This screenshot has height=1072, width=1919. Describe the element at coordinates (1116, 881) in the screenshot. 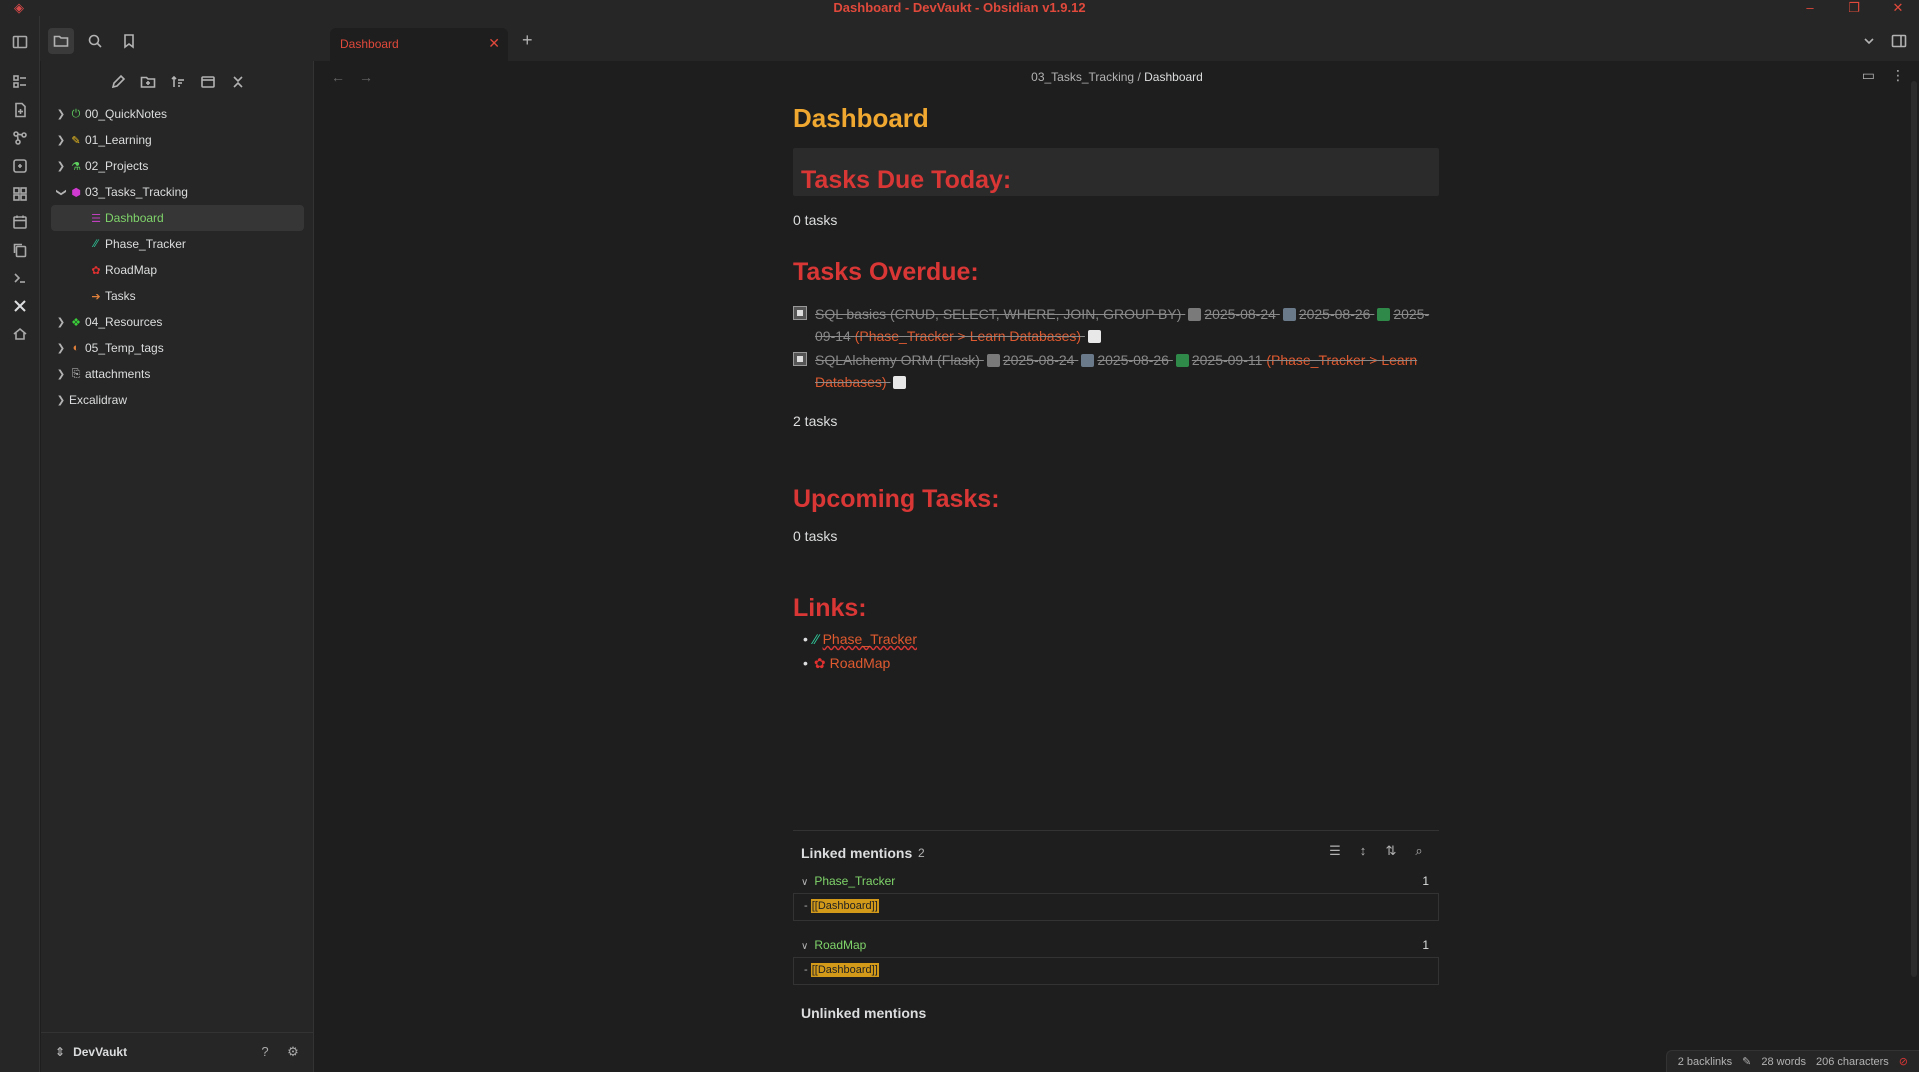

I see `backlink-group-phase-tracker: ∨ Phase_Tracker 1` at that location.